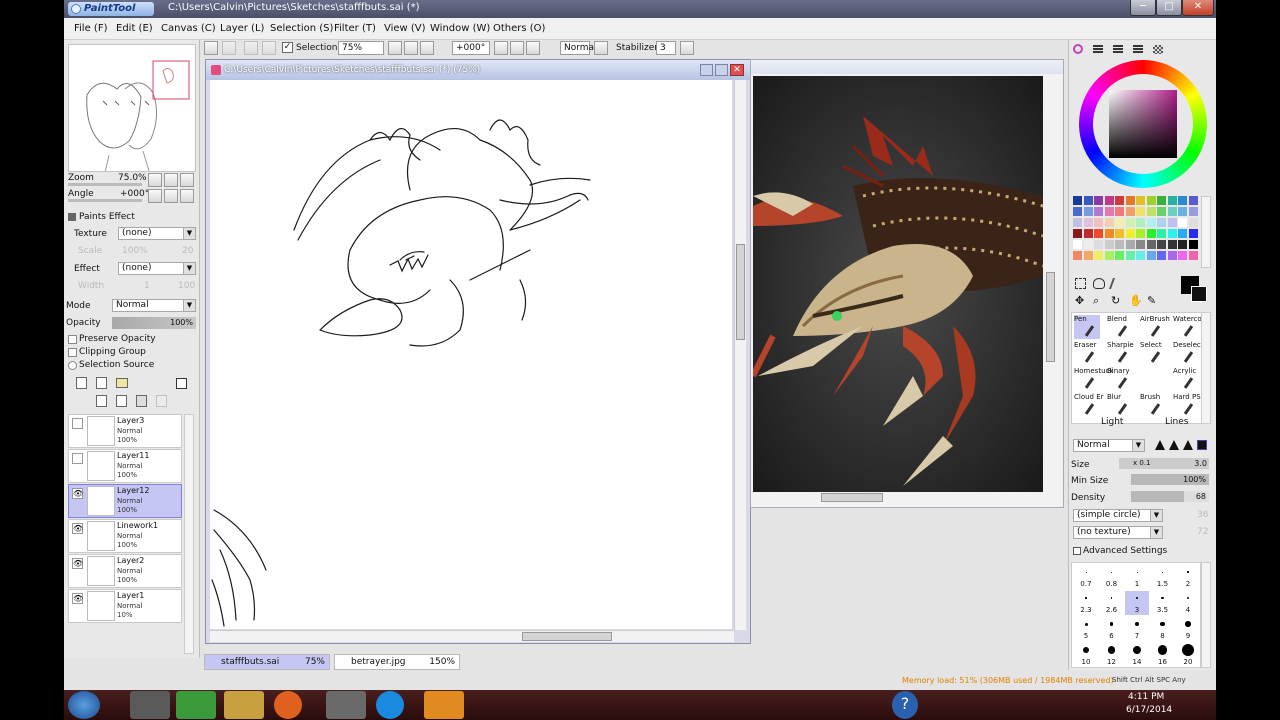  I want to click on reference-vertical-scrollbar, so click(1051, 284).